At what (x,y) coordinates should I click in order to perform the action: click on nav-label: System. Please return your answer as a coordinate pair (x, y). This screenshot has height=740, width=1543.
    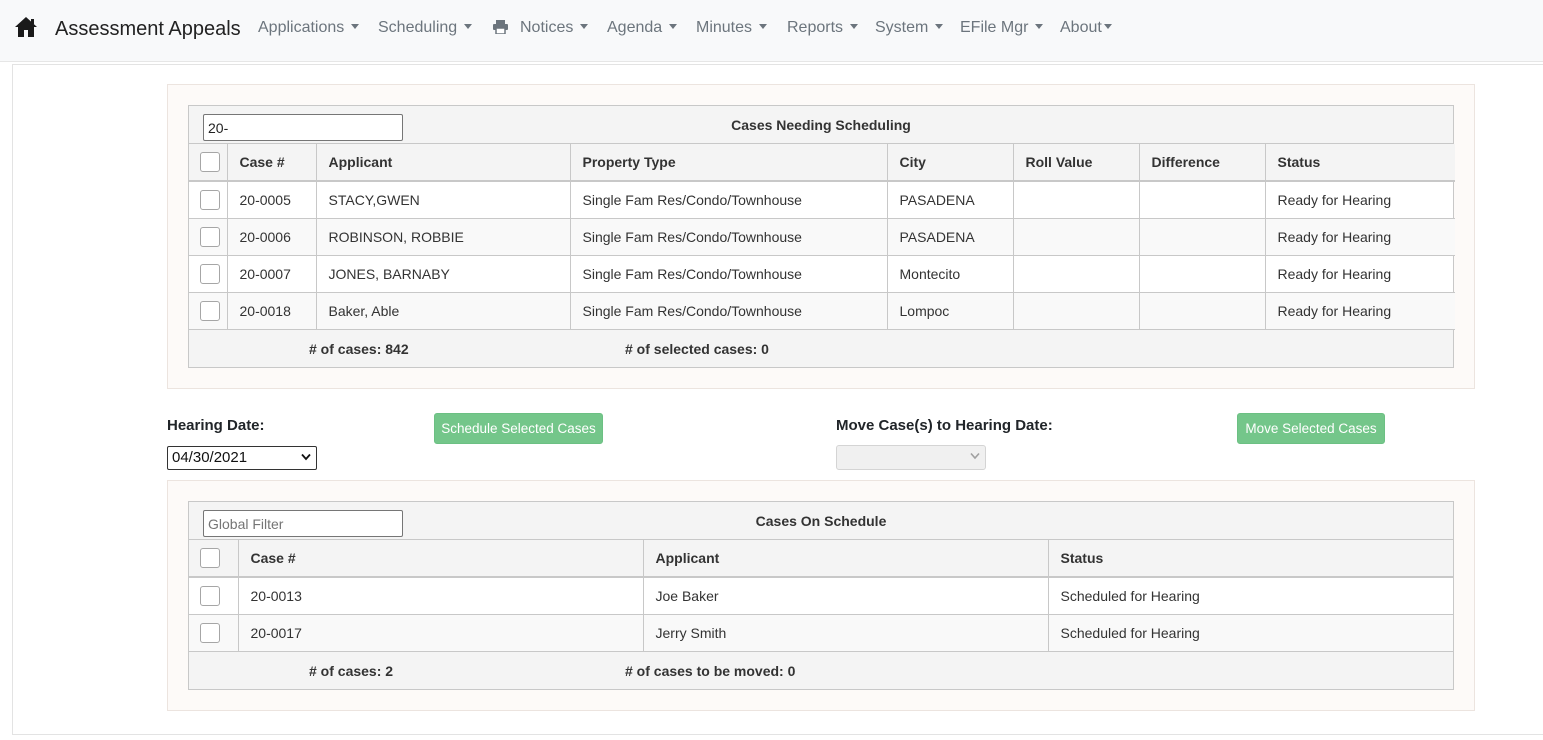
    Looking at the image, I should click on (902, 27).